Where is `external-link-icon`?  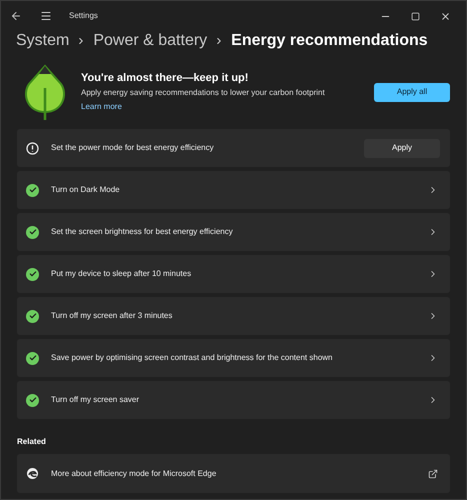 external-link-icon is located at coordinates (433, 473).